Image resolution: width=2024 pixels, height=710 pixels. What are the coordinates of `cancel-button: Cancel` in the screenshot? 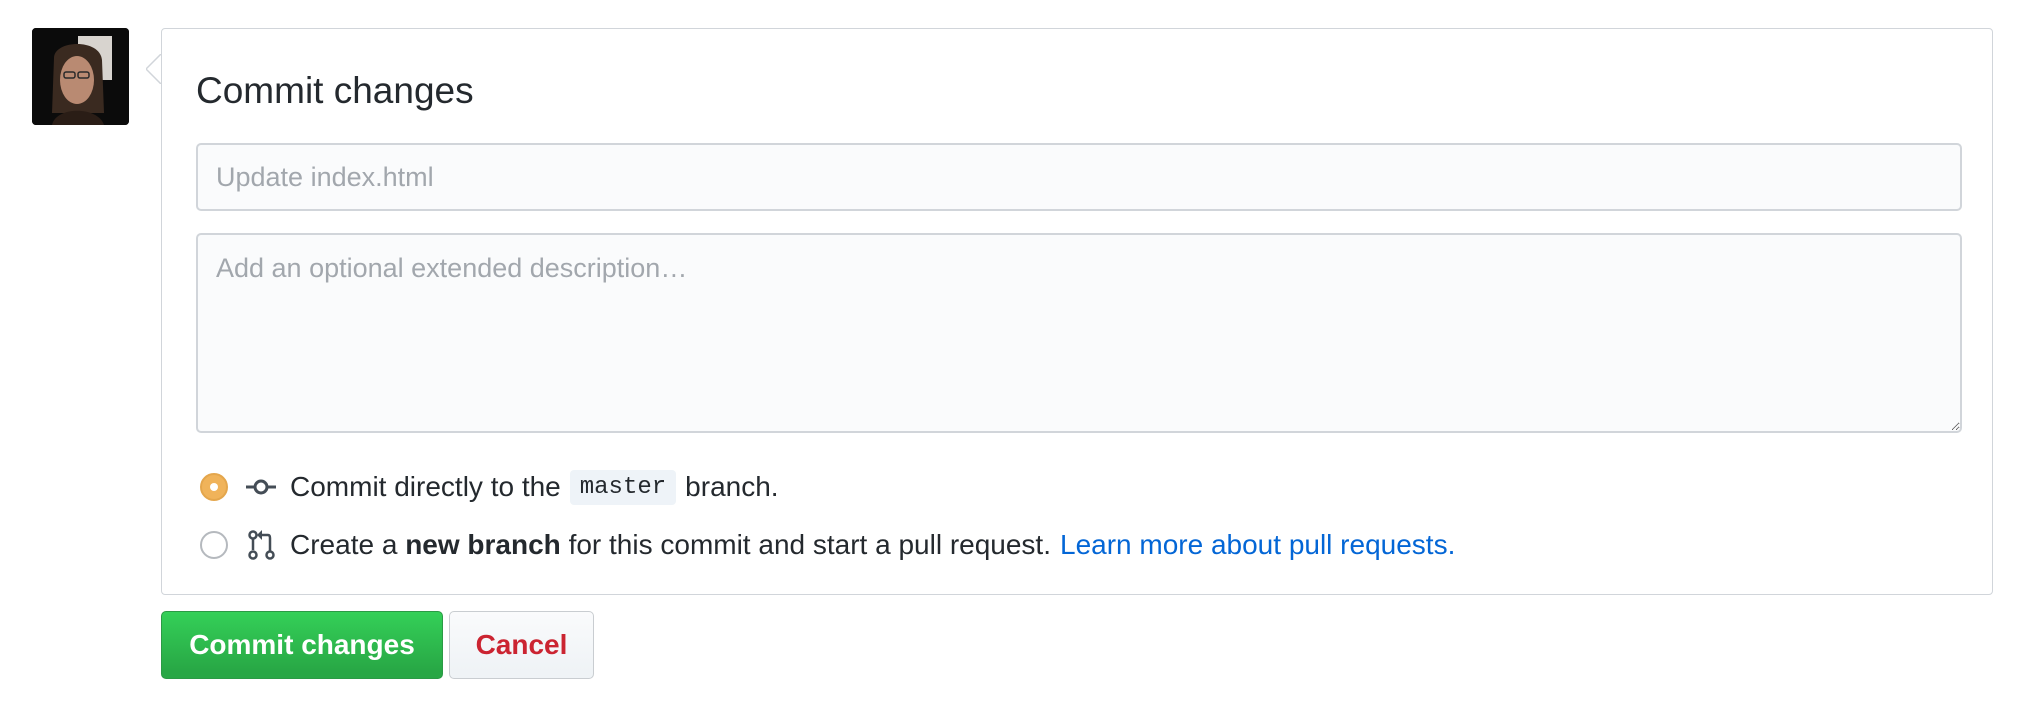 It's located at (521, 645).